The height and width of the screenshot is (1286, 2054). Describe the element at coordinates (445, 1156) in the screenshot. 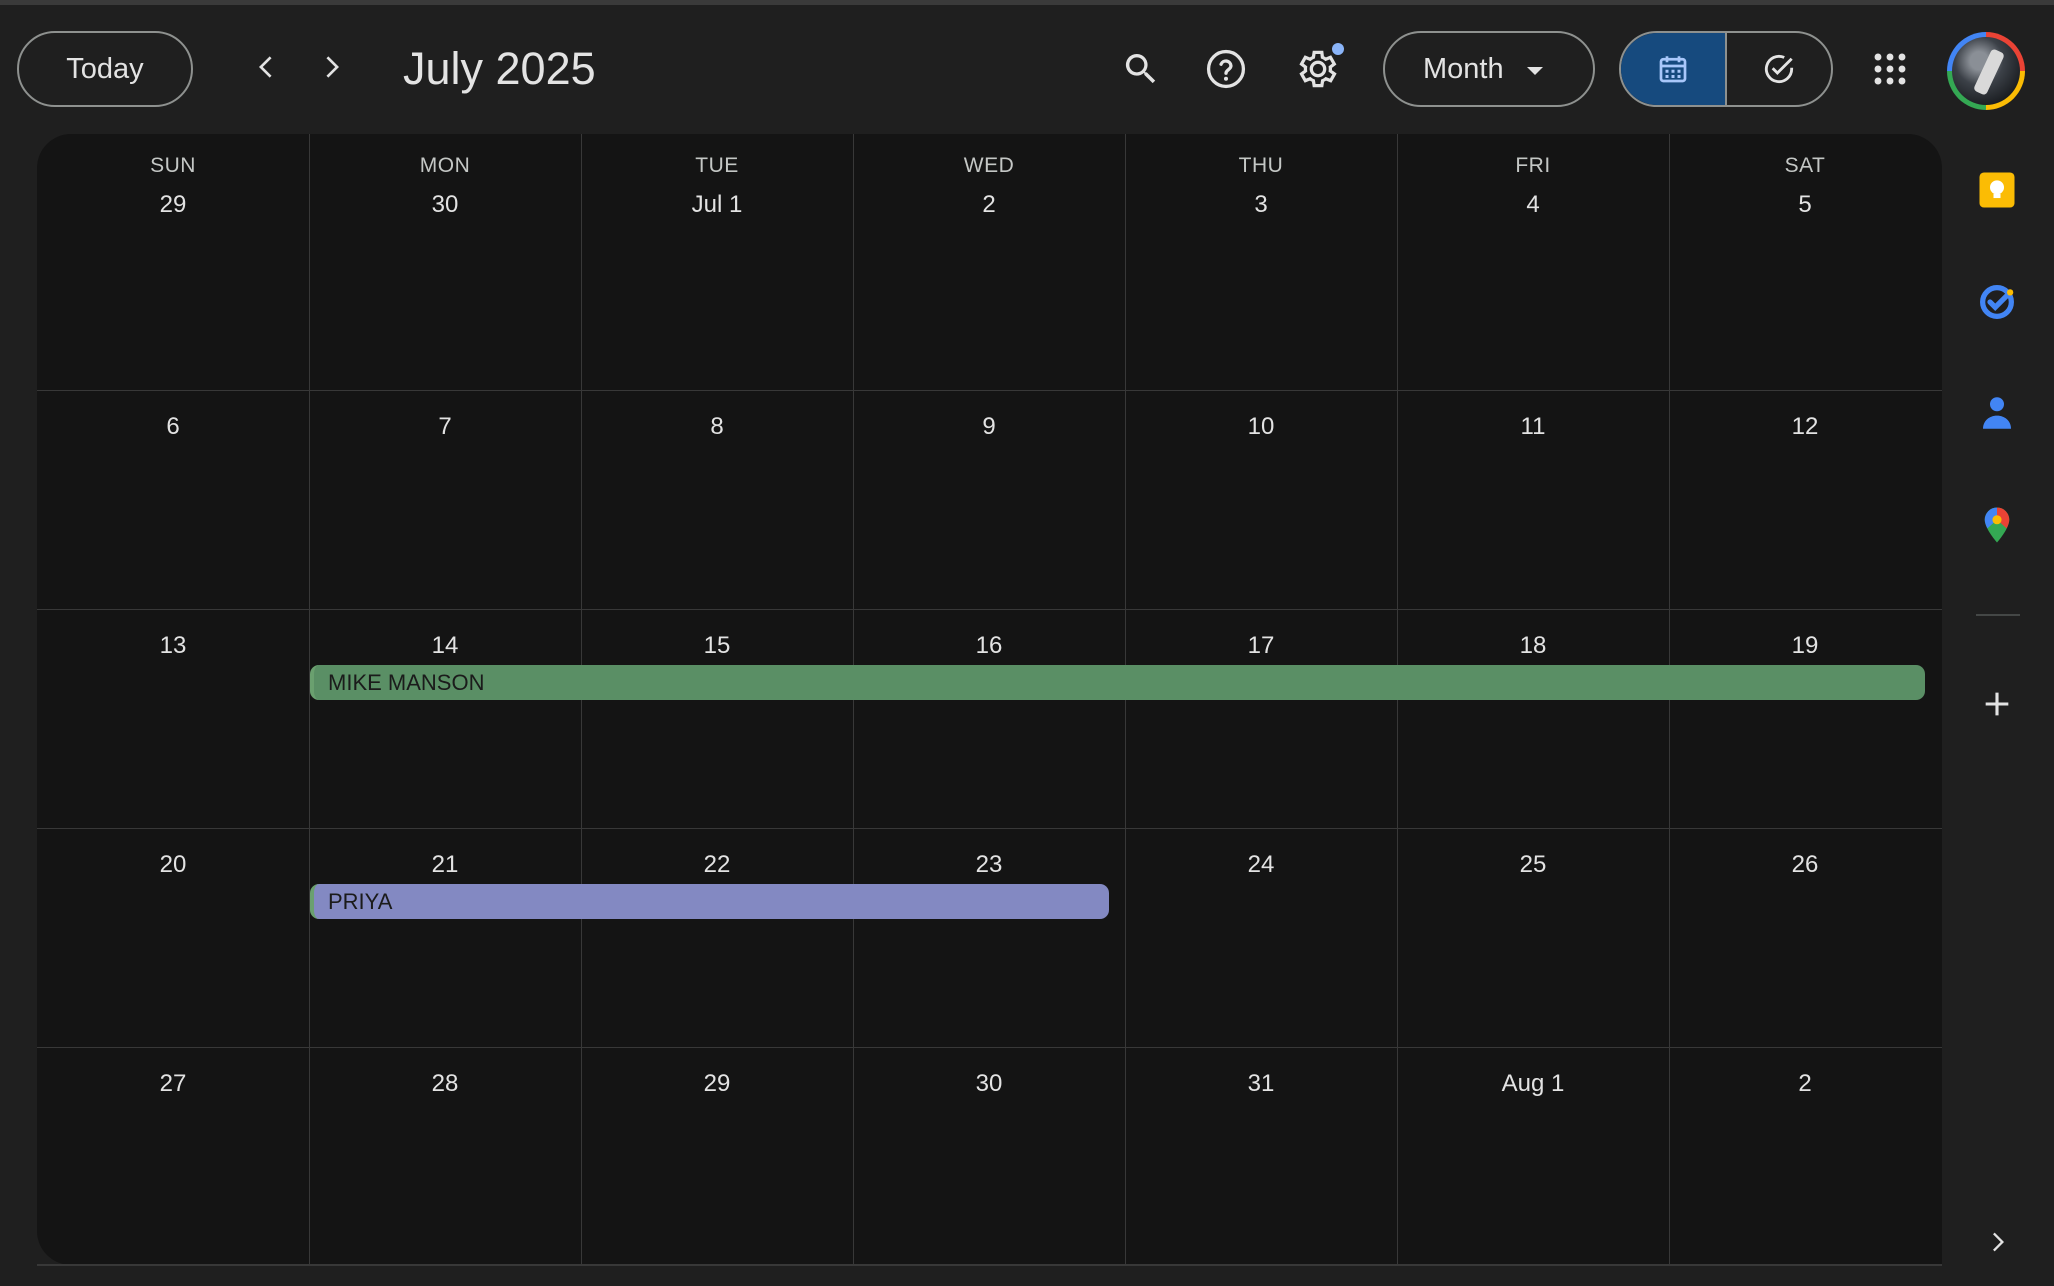

I see `day-cell: 28` at that location.